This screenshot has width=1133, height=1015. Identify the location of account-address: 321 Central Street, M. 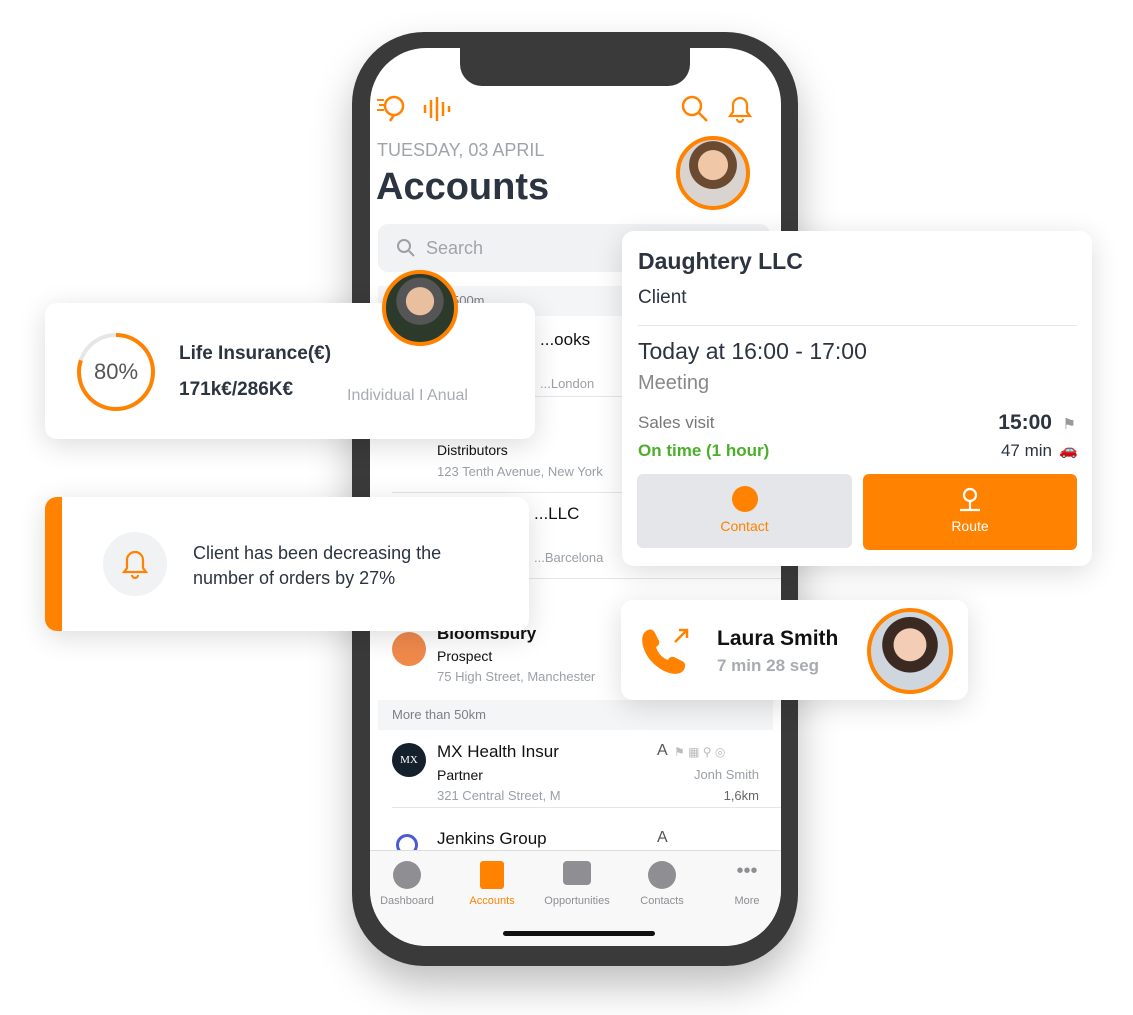
(499, 795).